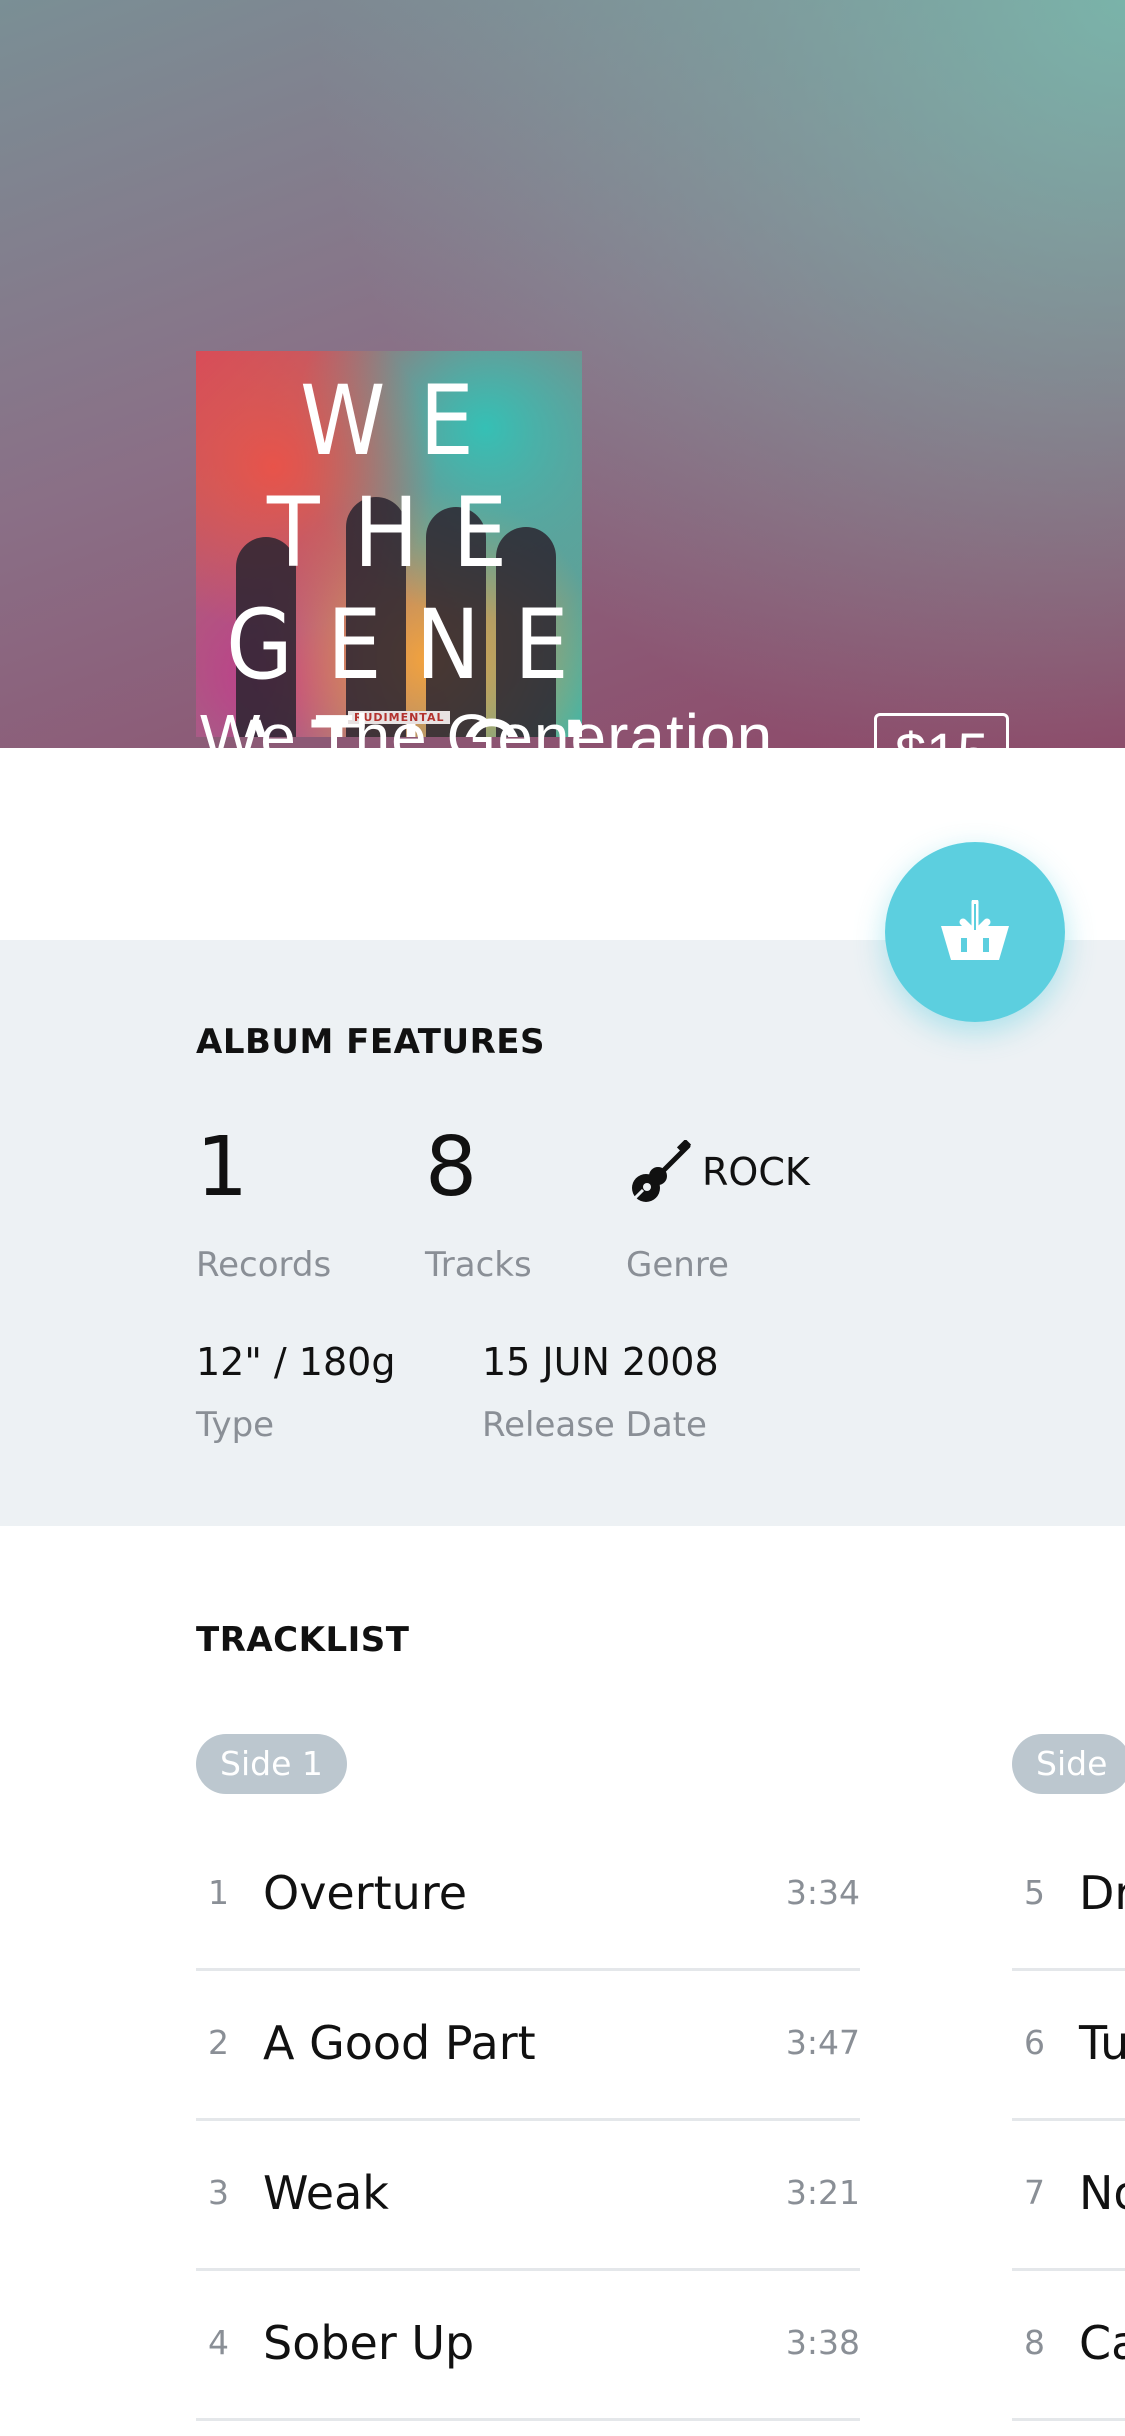  Describe the element at coordinates (756, 1172) in the screenshot. I see `genre-value: ROCK` at that location.